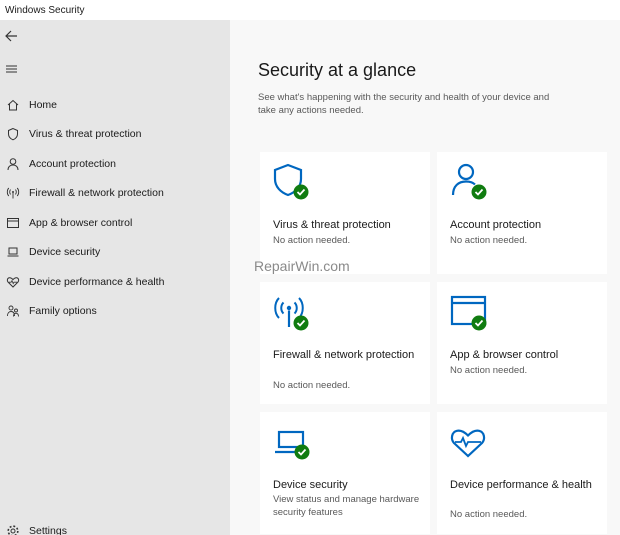 The height and width of the screenshot is (535, 620). What do you see at coordinates (81, 223) in the screenshot?
I see `sidebar-item-label: App & browser control` at bounding box center [81, 223].